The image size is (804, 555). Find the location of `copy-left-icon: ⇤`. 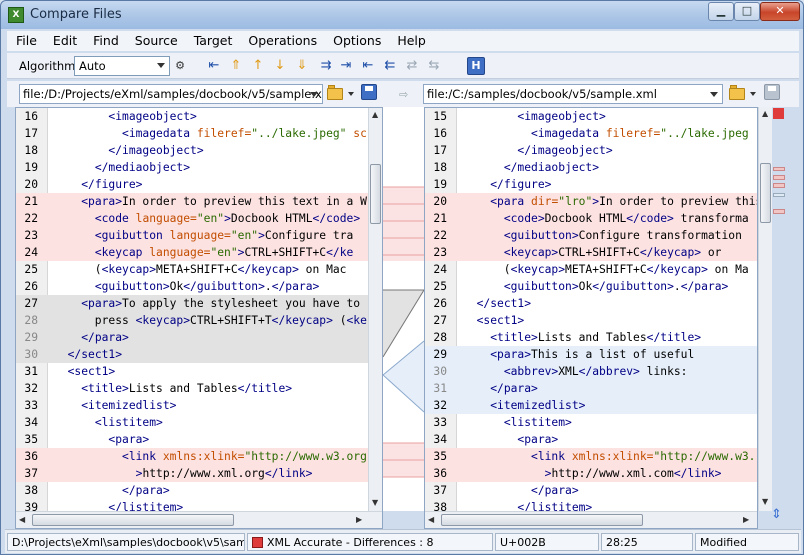

copy-left-icon: ⇤ is located at coordinates (368, 66).